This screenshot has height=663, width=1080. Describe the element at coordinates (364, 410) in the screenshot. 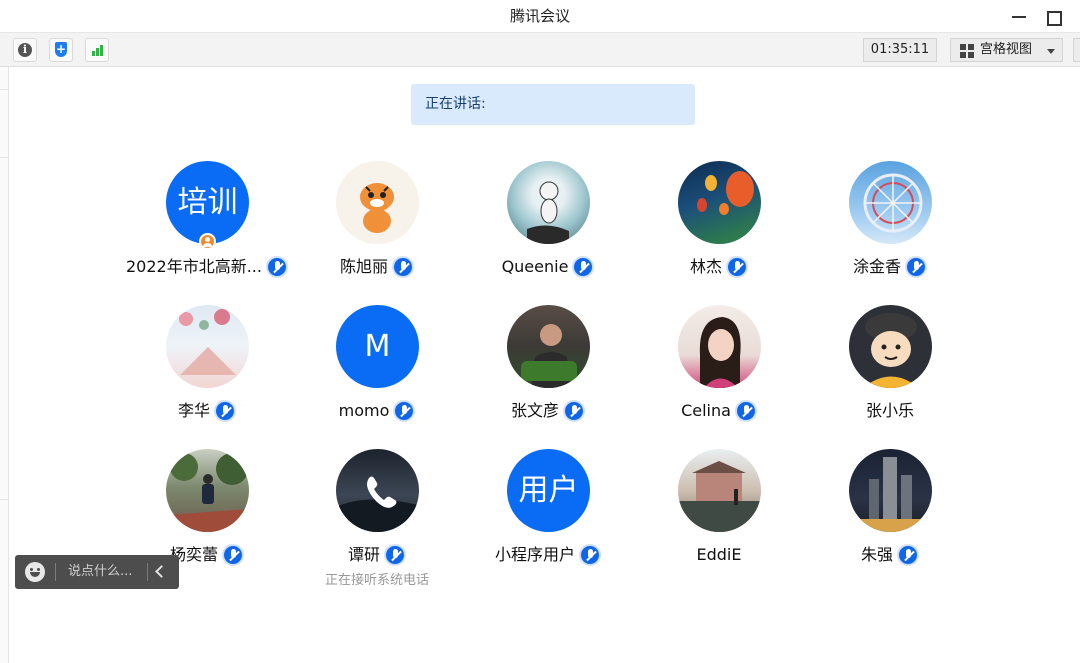

I see `participant-name: momo` at that location.